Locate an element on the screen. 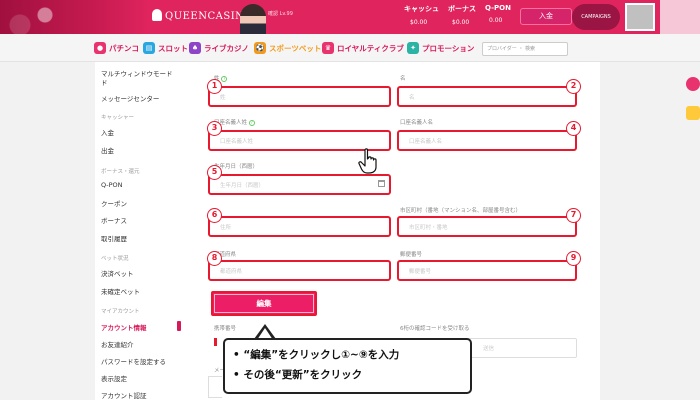  nav-promotions-label: プロモーション is located at coordinates (448, 48).